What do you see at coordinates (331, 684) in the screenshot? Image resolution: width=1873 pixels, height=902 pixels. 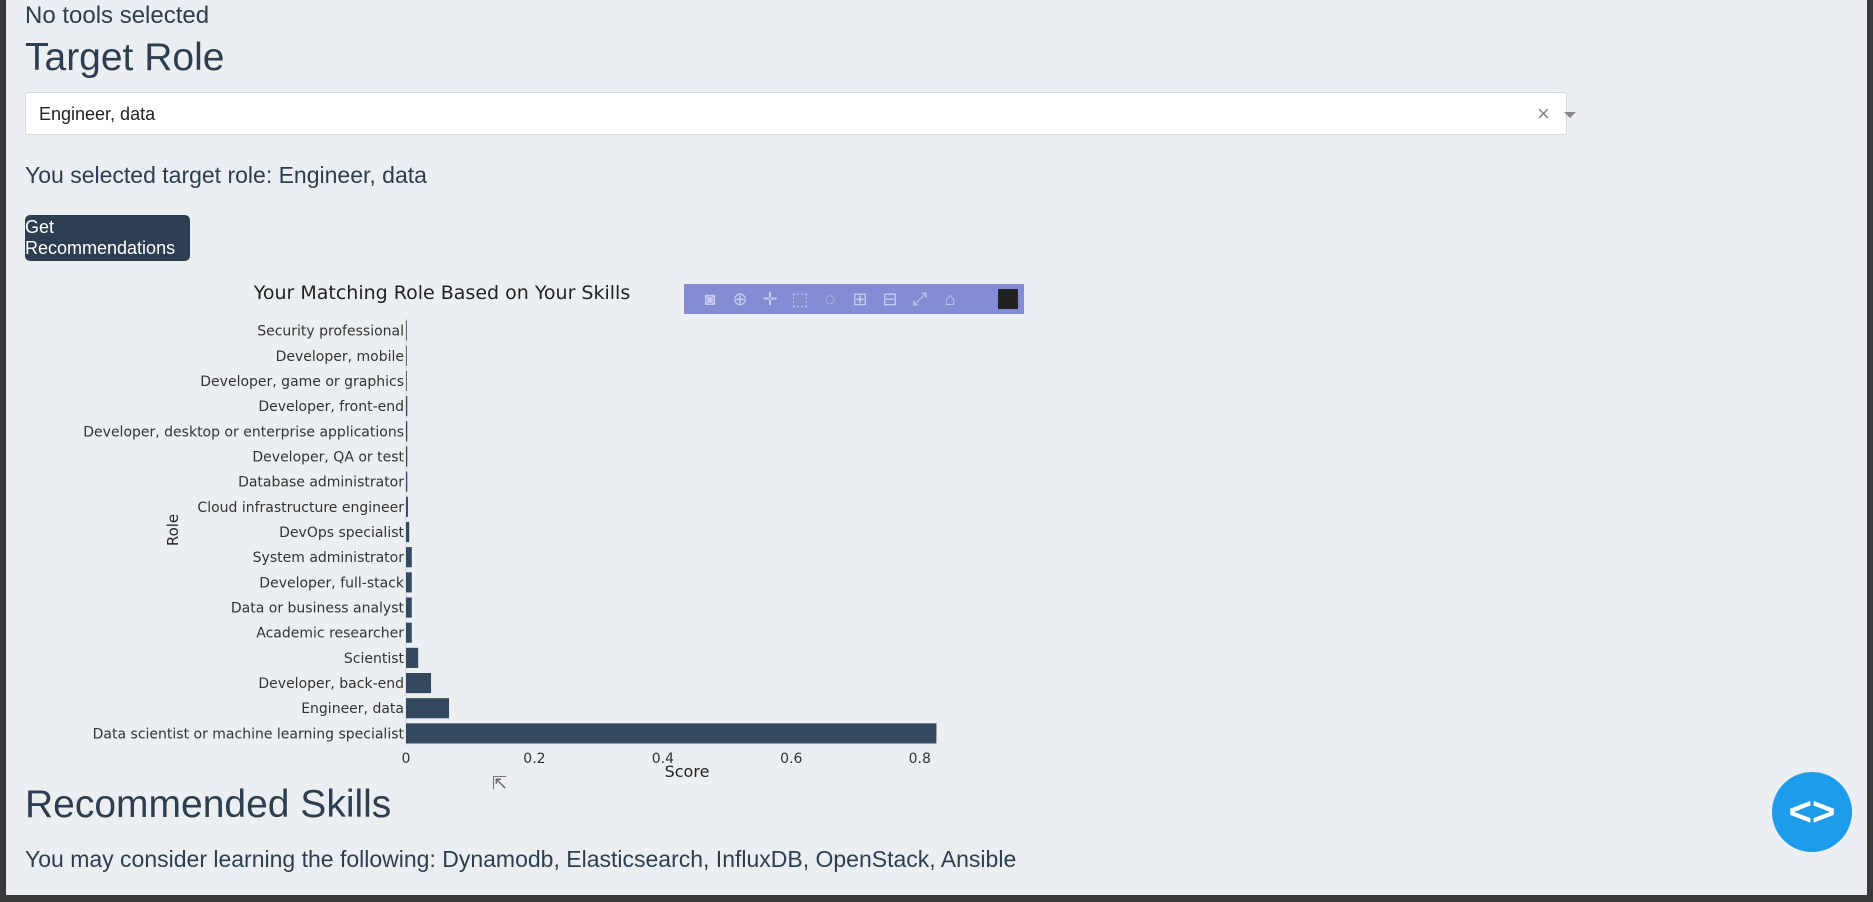 I see `y-tick-label: Developer, back-end` at bounding box center [331, 684].